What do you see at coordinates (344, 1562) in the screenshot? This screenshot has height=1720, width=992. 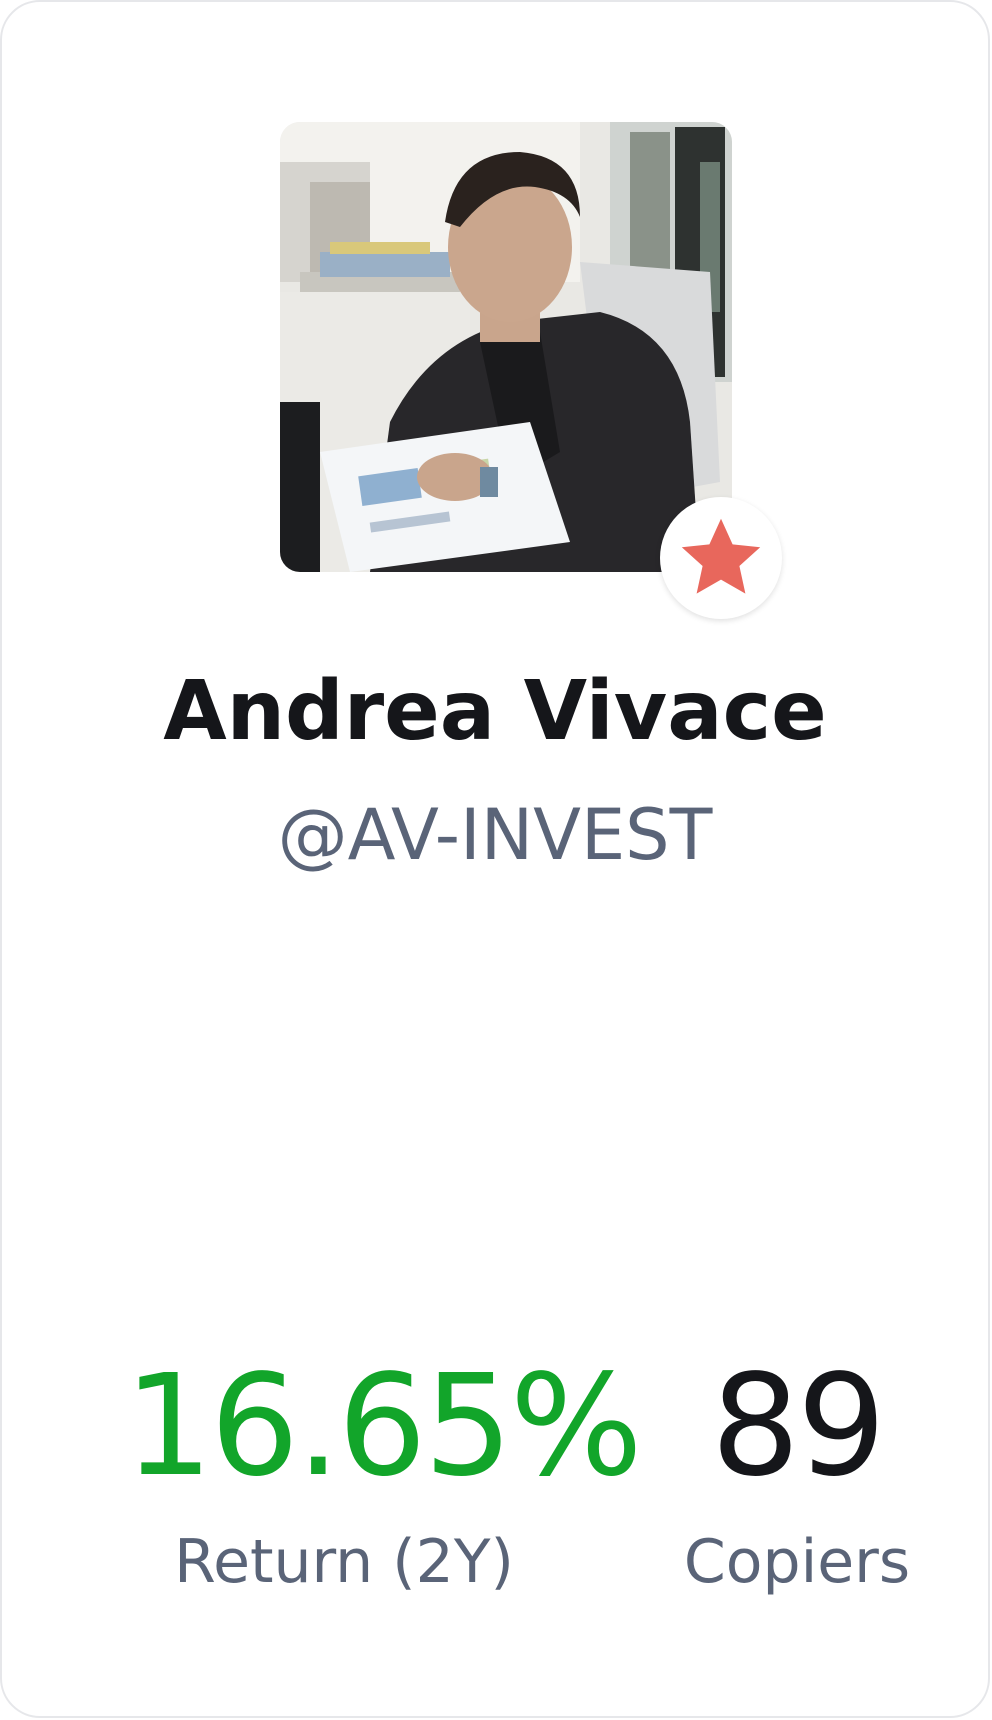 I see `return-label: Return (2Y)` at bounding box center [344, 1562].